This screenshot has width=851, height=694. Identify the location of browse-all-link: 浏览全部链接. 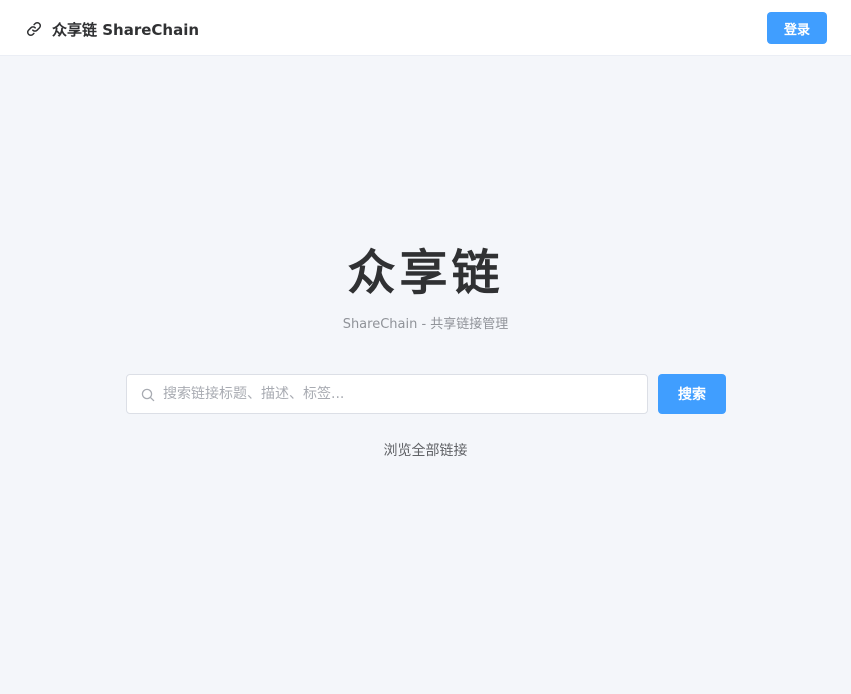
(426, 451).